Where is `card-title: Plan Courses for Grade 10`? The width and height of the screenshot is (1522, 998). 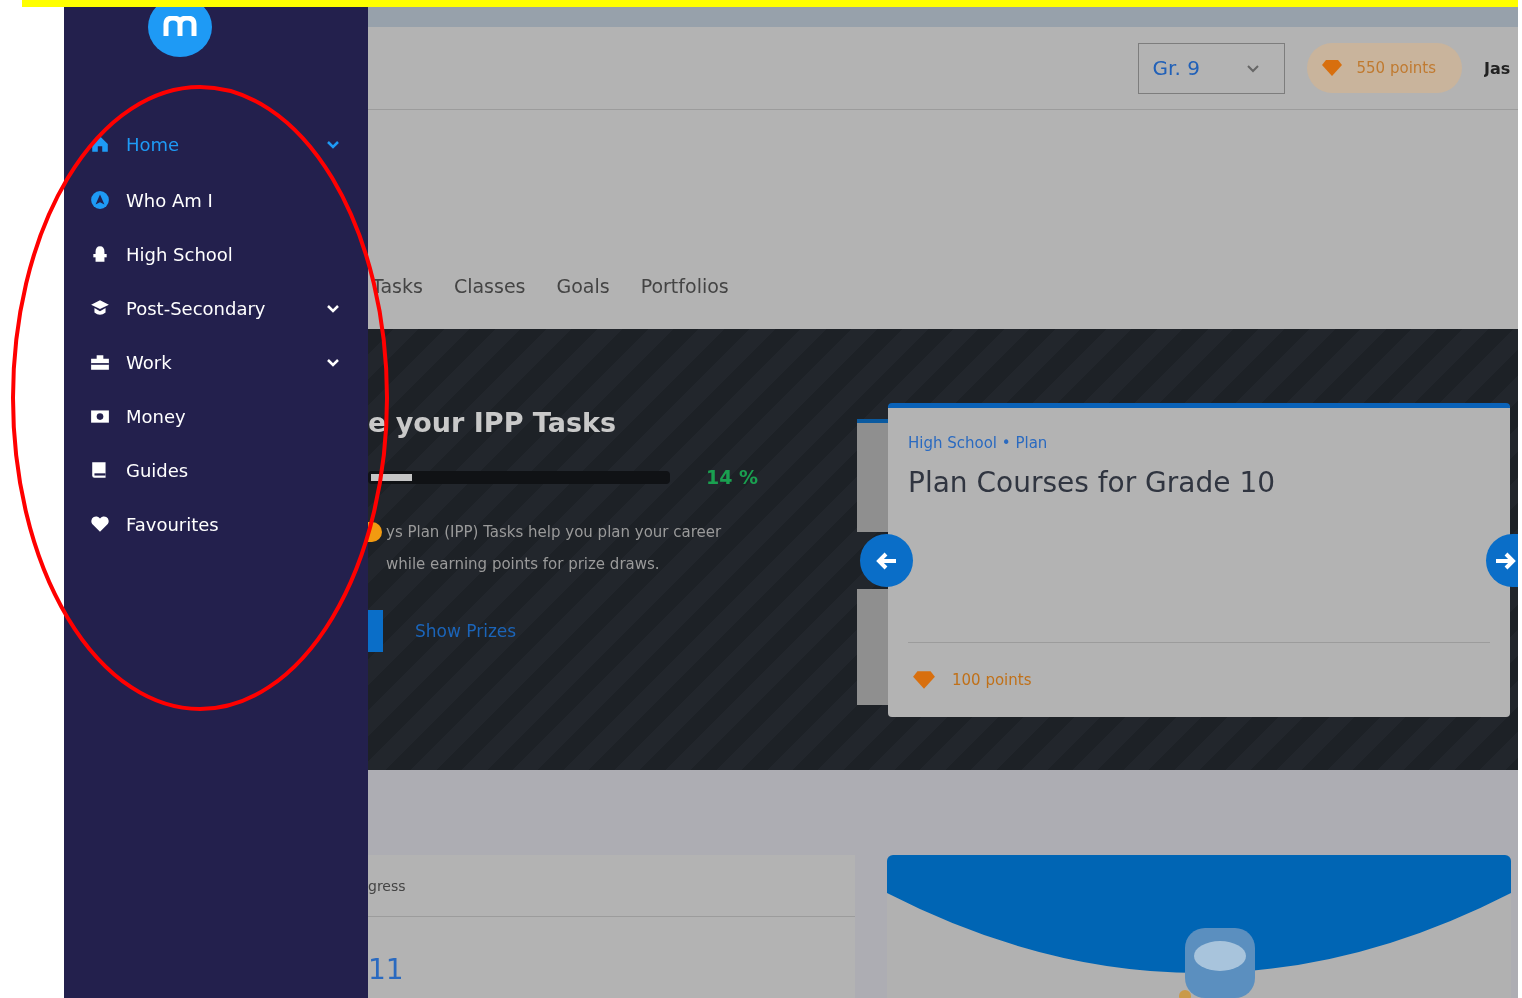 card-title: Plan Courses for Grade 10 is located at coordinates (1092, 482).